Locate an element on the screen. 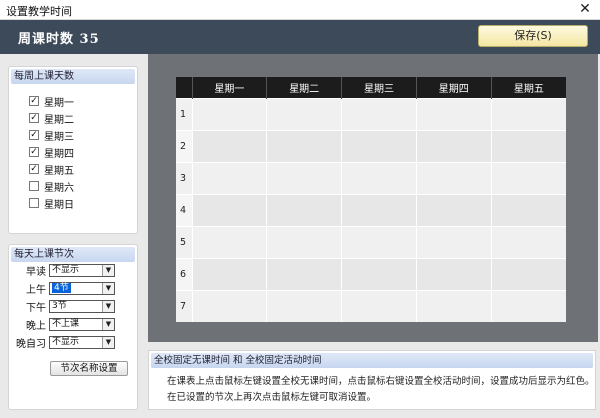  period-number: 7 is located at coordinates (184, 305).